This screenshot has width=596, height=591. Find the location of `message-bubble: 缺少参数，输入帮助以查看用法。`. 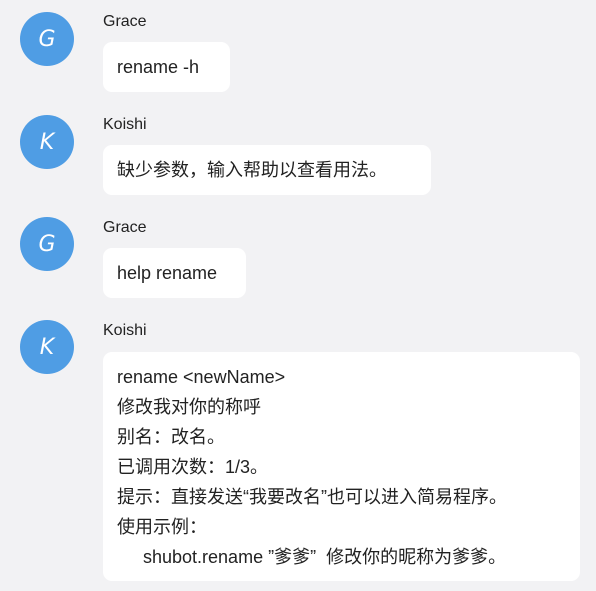

message-bubble: 缺少参数，输入帮助以查看用法。 is located at coordinates (267, 170).